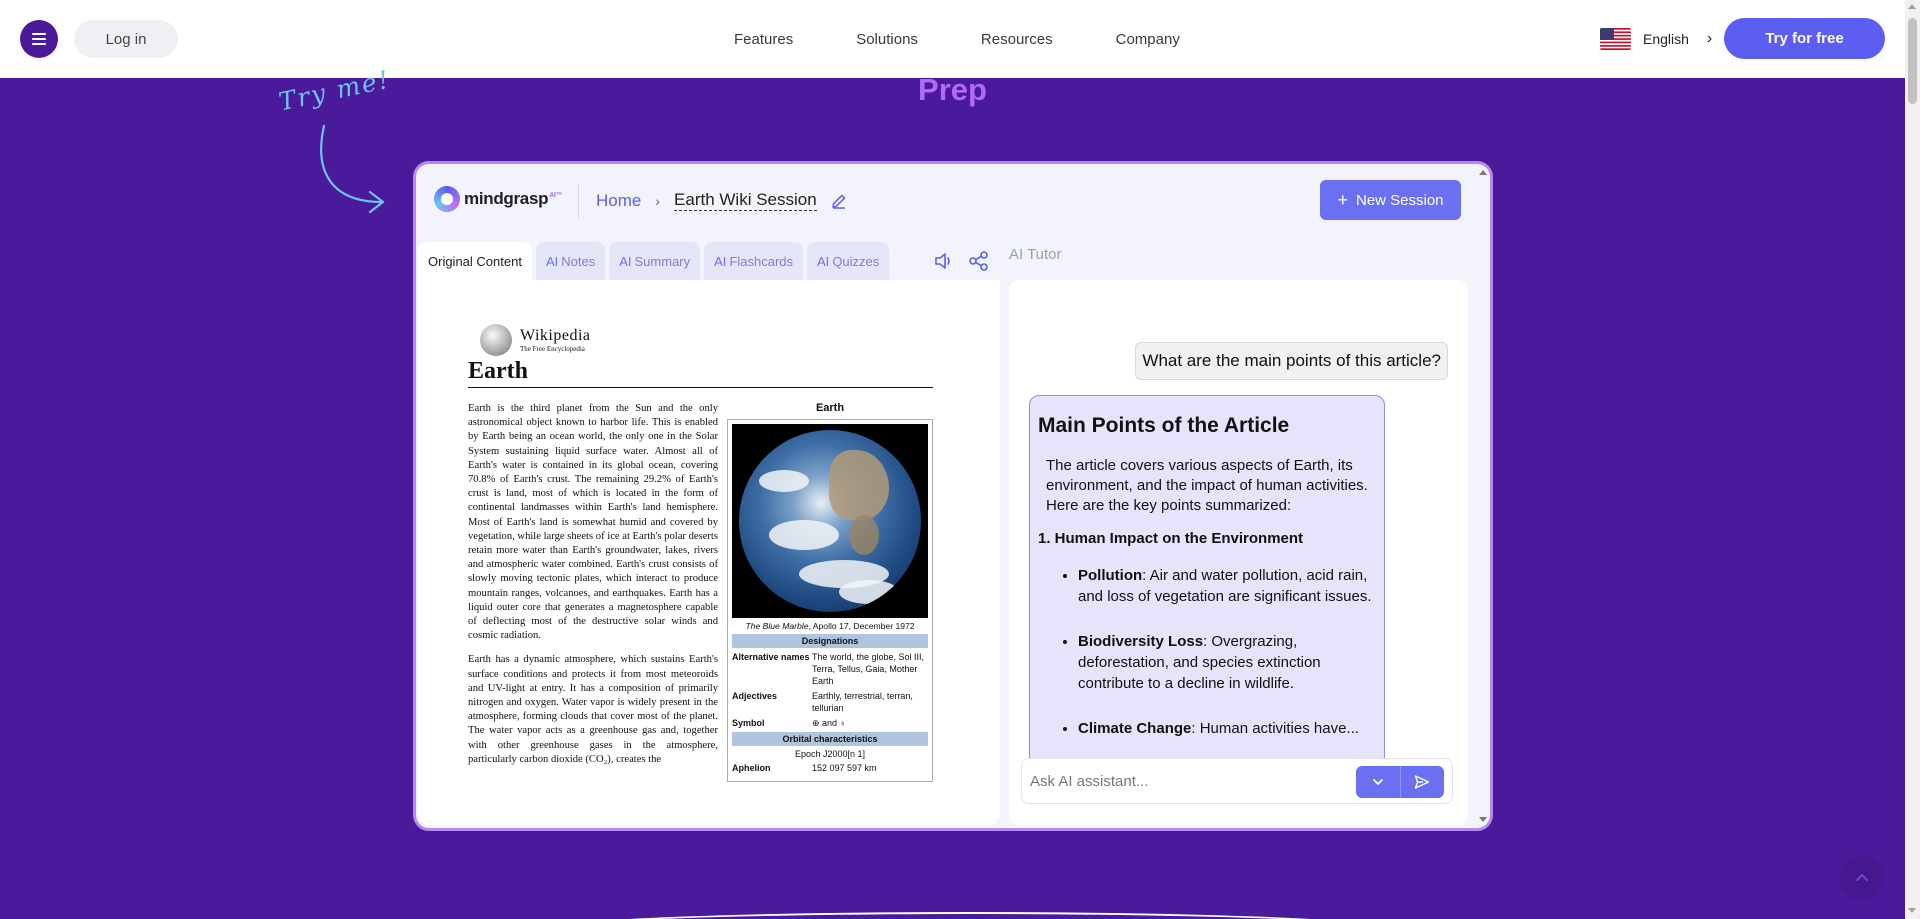 This screenshot has width=1920, height=919. I want to click on wikipedia-globe-icon, so click(496, 340).